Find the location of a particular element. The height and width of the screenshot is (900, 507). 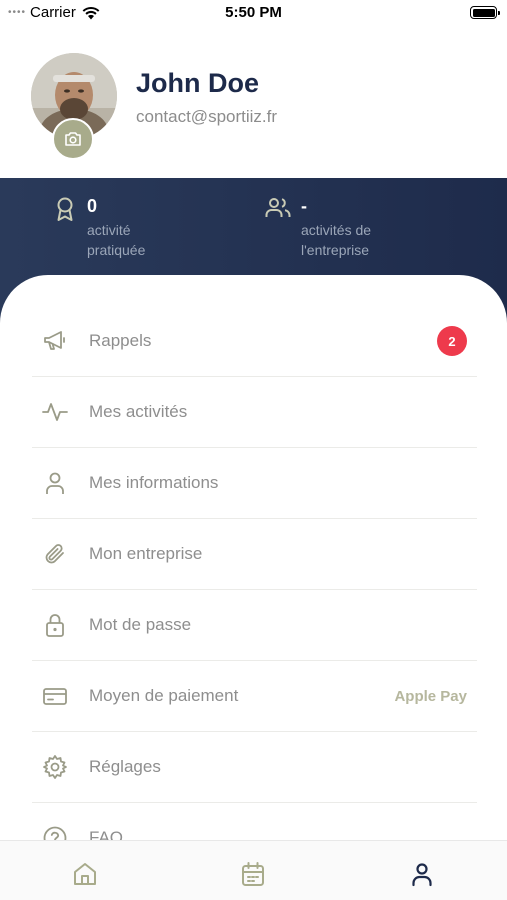

menu-item-moyen-de-paiement: Moyen de paiement Apple Pay is located at coordinates (254, 696).